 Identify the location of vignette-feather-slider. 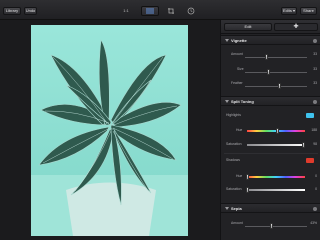
(276, 86).